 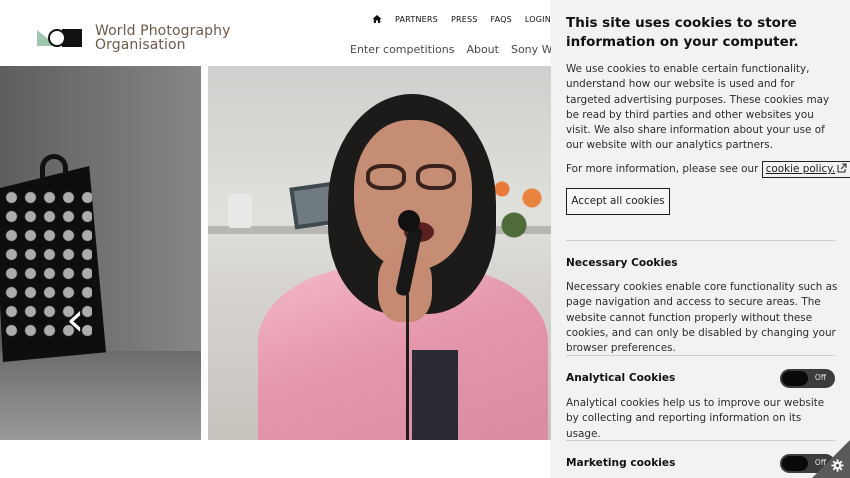 I want to click on nav-enter-competitions: Enter competitions, so click(x=402, y=49).